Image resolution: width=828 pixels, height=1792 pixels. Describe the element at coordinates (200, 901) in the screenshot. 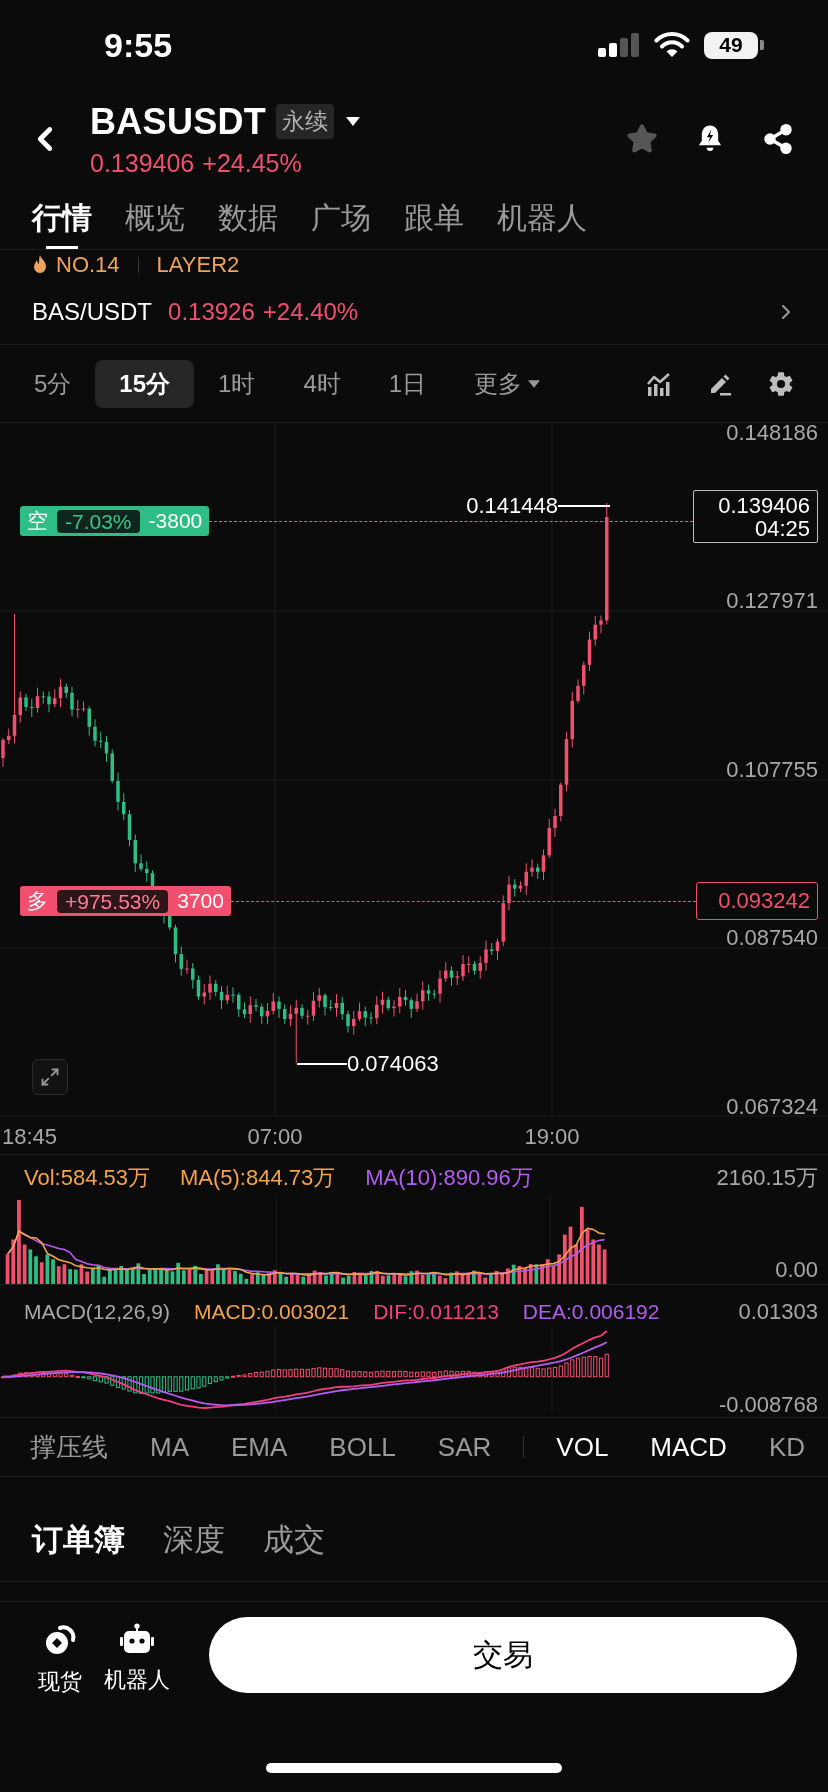

I see `position-size: 3700` at that location.